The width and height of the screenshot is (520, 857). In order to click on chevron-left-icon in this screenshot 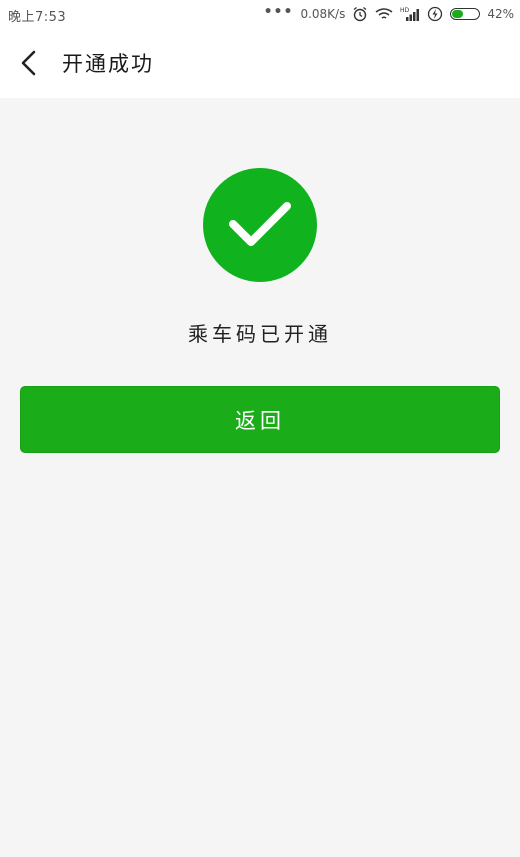, I will do `click(28, 63)`.